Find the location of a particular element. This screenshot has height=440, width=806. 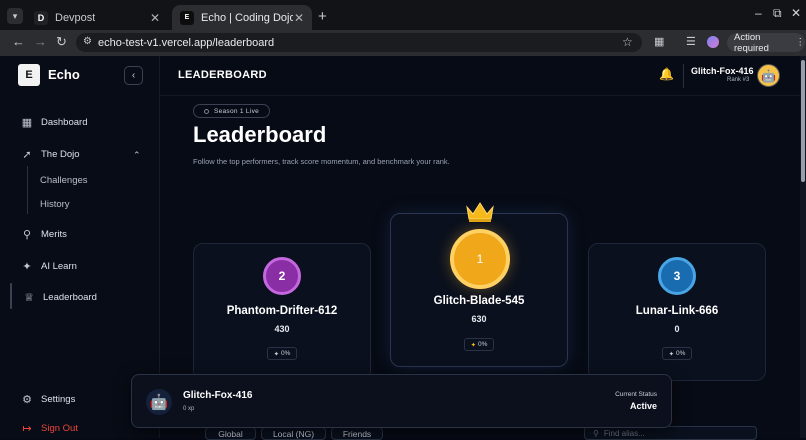

restore-icon: ⧉ is located at coordinates (777, 13).